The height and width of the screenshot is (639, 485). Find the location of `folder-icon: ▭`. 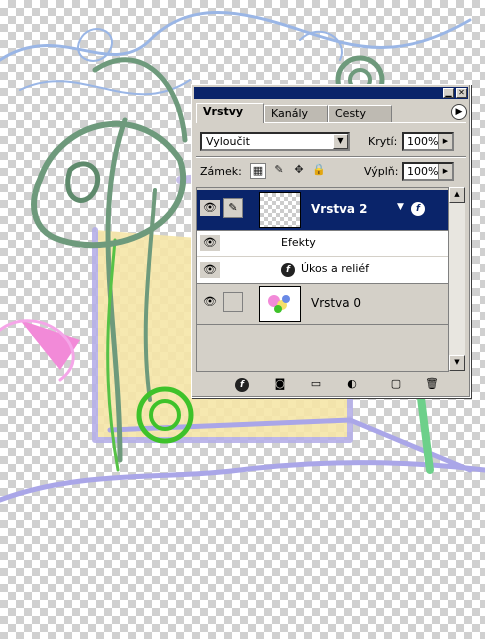

folder-icon: ▭ is located at coordinates (316, 383).